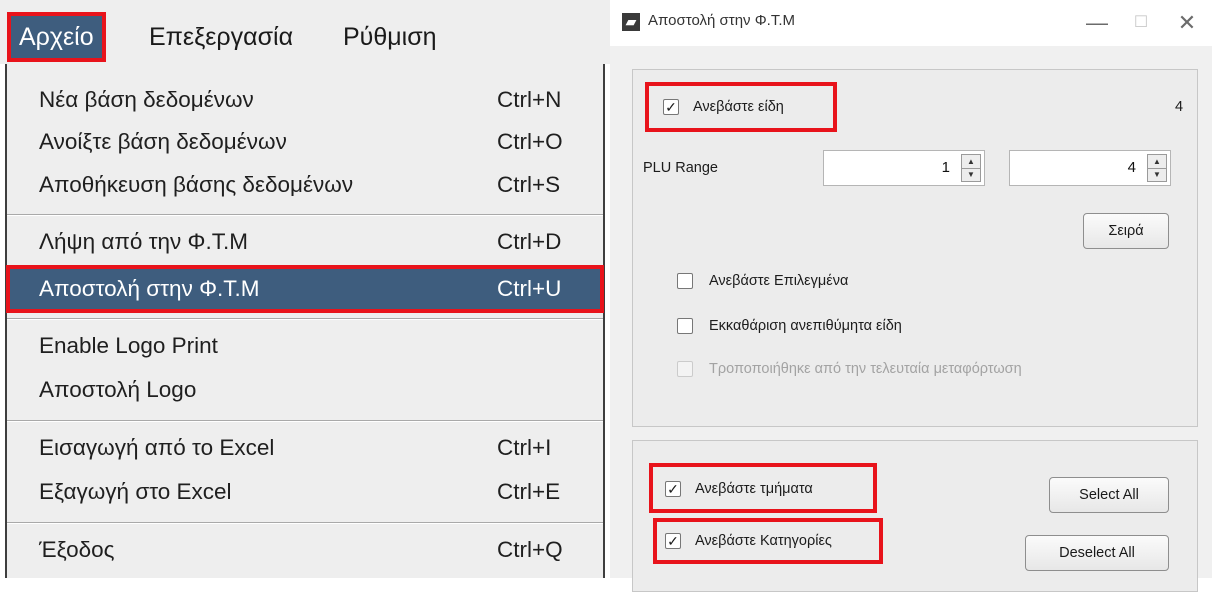 This screenshot has height=592, width=1212. Describe the element at coordinates (529, 99) in the screenshot. I see `menu-item-shortcut: Ctrl+N` at that location.